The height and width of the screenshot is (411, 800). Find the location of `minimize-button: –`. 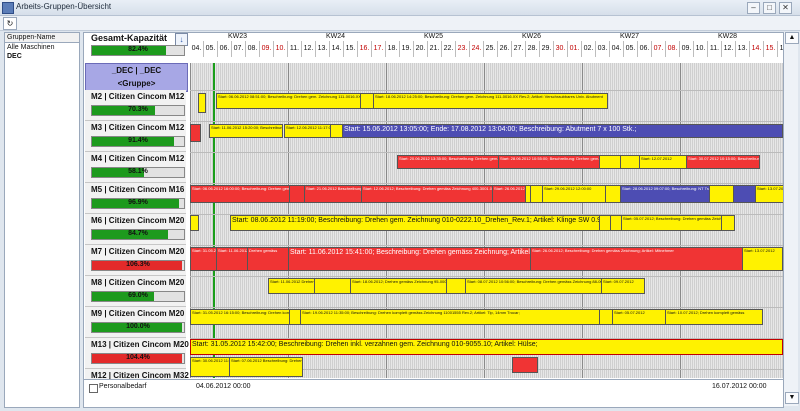

minimize-button: – is located at coordinates (753, 8).